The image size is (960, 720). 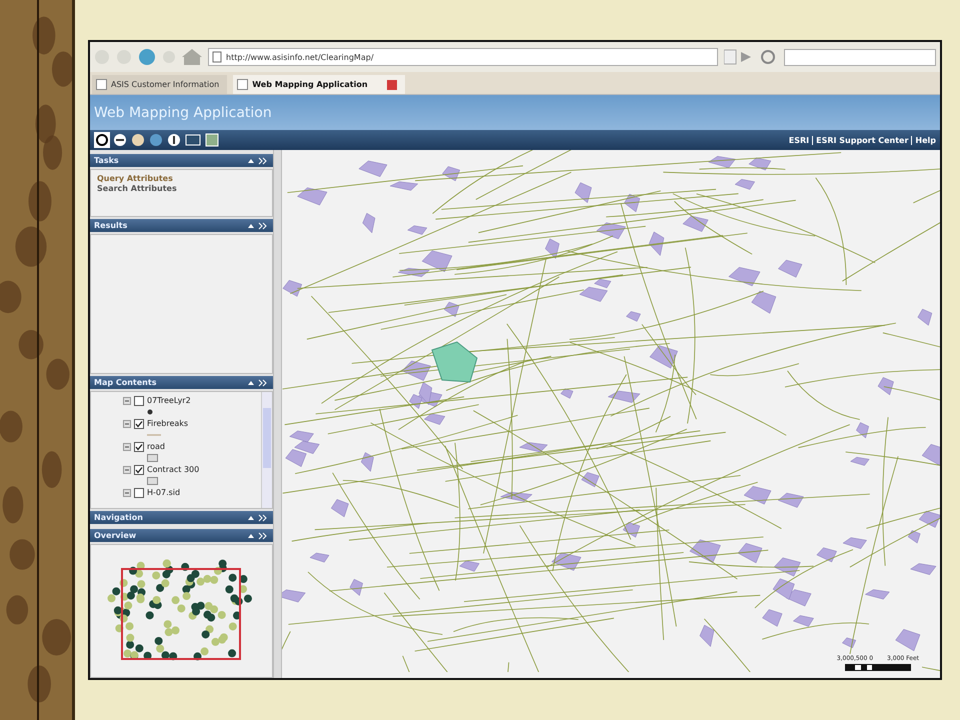 What do you see at coordinates (181, 225) in the screenshot?
I see `panel-header: Results` at bounding box center [181, 225].